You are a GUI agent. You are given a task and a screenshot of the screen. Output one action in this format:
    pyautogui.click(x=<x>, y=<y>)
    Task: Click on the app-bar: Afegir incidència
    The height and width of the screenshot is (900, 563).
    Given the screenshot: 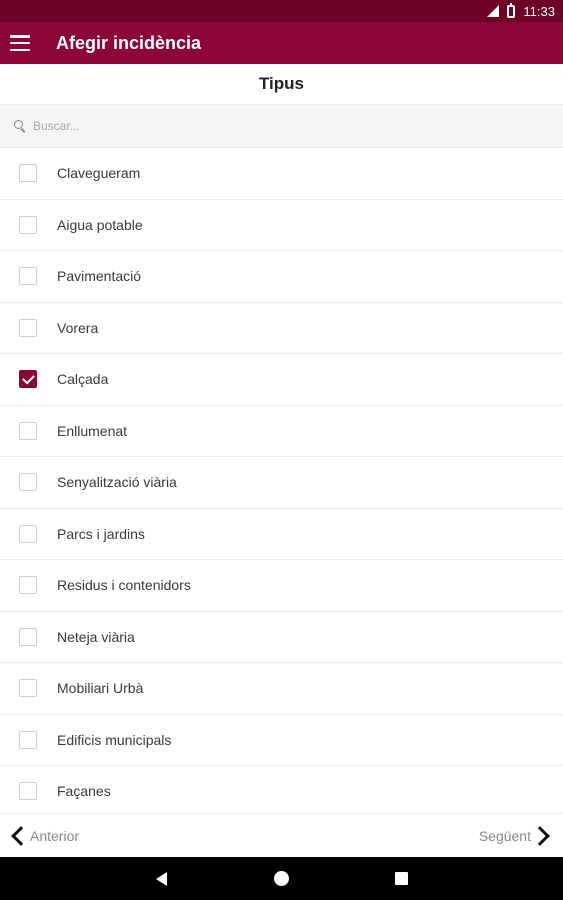 What is the action you would take?
    pyautogui.click(x=281, y=43)
    